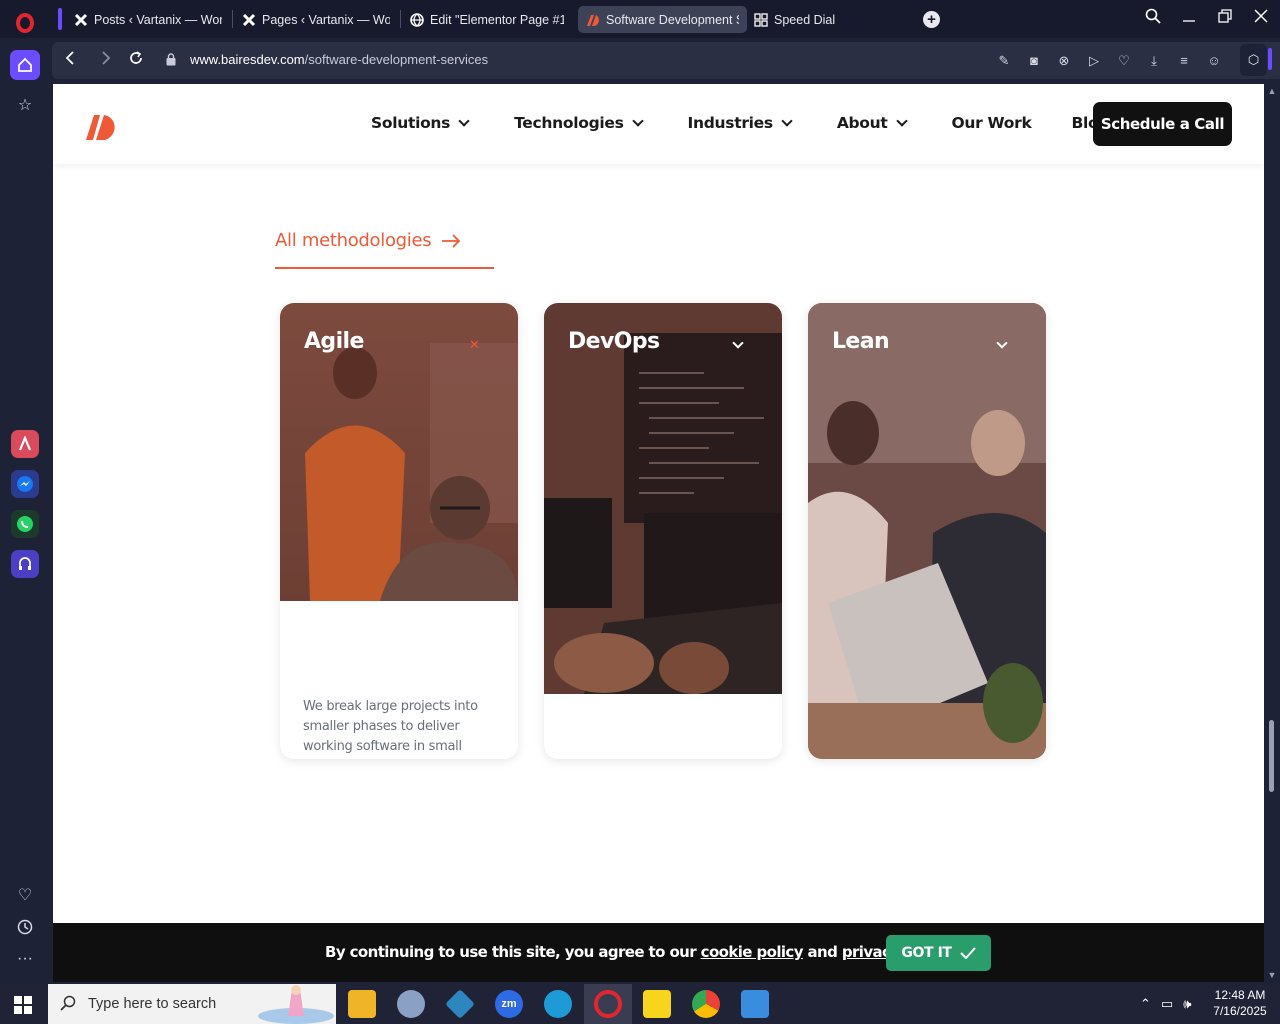 The width and height of the screenshot is (1280, 1024). Describe the element at coordinates (1184, 61) in the screenshot. I see `easy-setup-icon: ≡` at that location.